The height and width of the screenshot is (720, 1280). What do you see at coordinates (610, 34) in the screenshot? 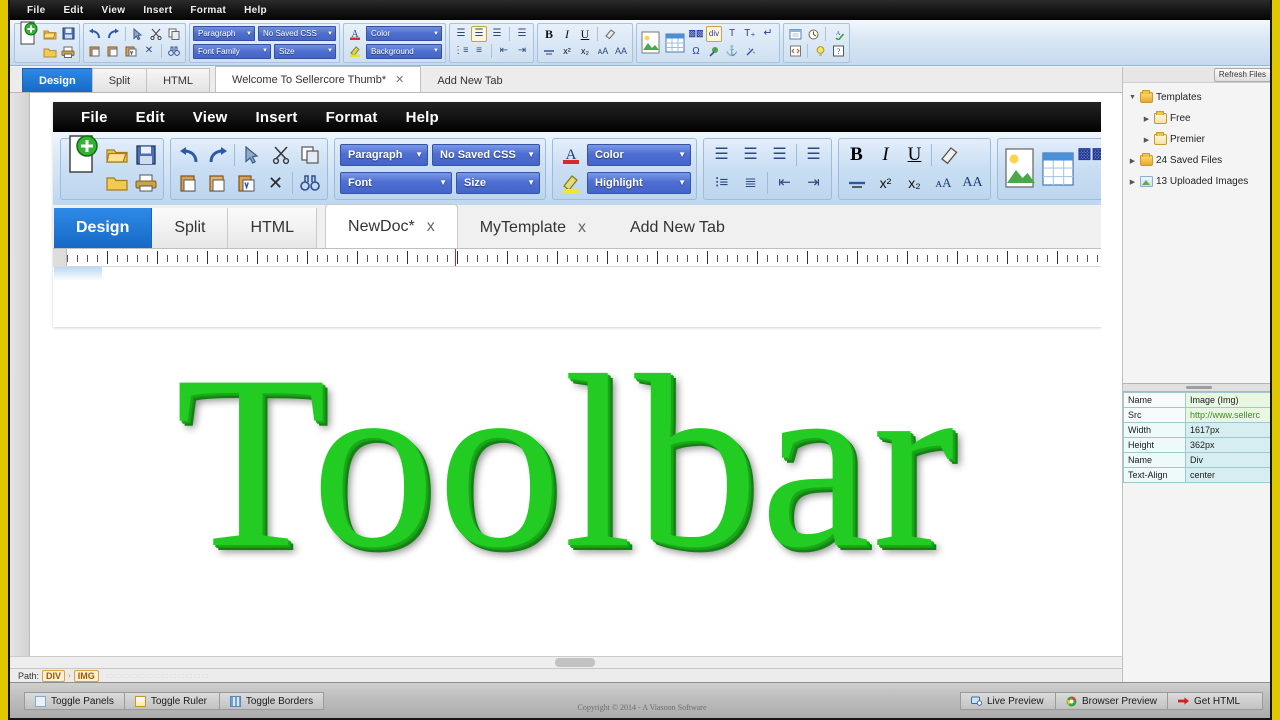
I see `eraser-icon` at bounding box center [610, 34].